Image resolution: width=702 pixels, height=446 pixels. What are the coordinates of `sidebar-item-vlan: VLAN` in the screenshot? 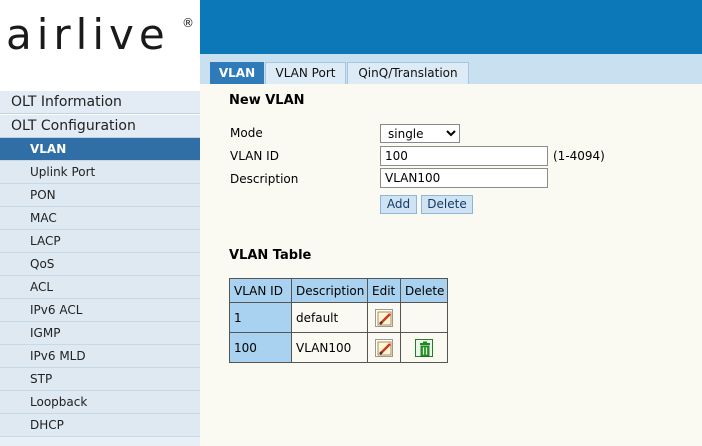 It's located at (100, 149).